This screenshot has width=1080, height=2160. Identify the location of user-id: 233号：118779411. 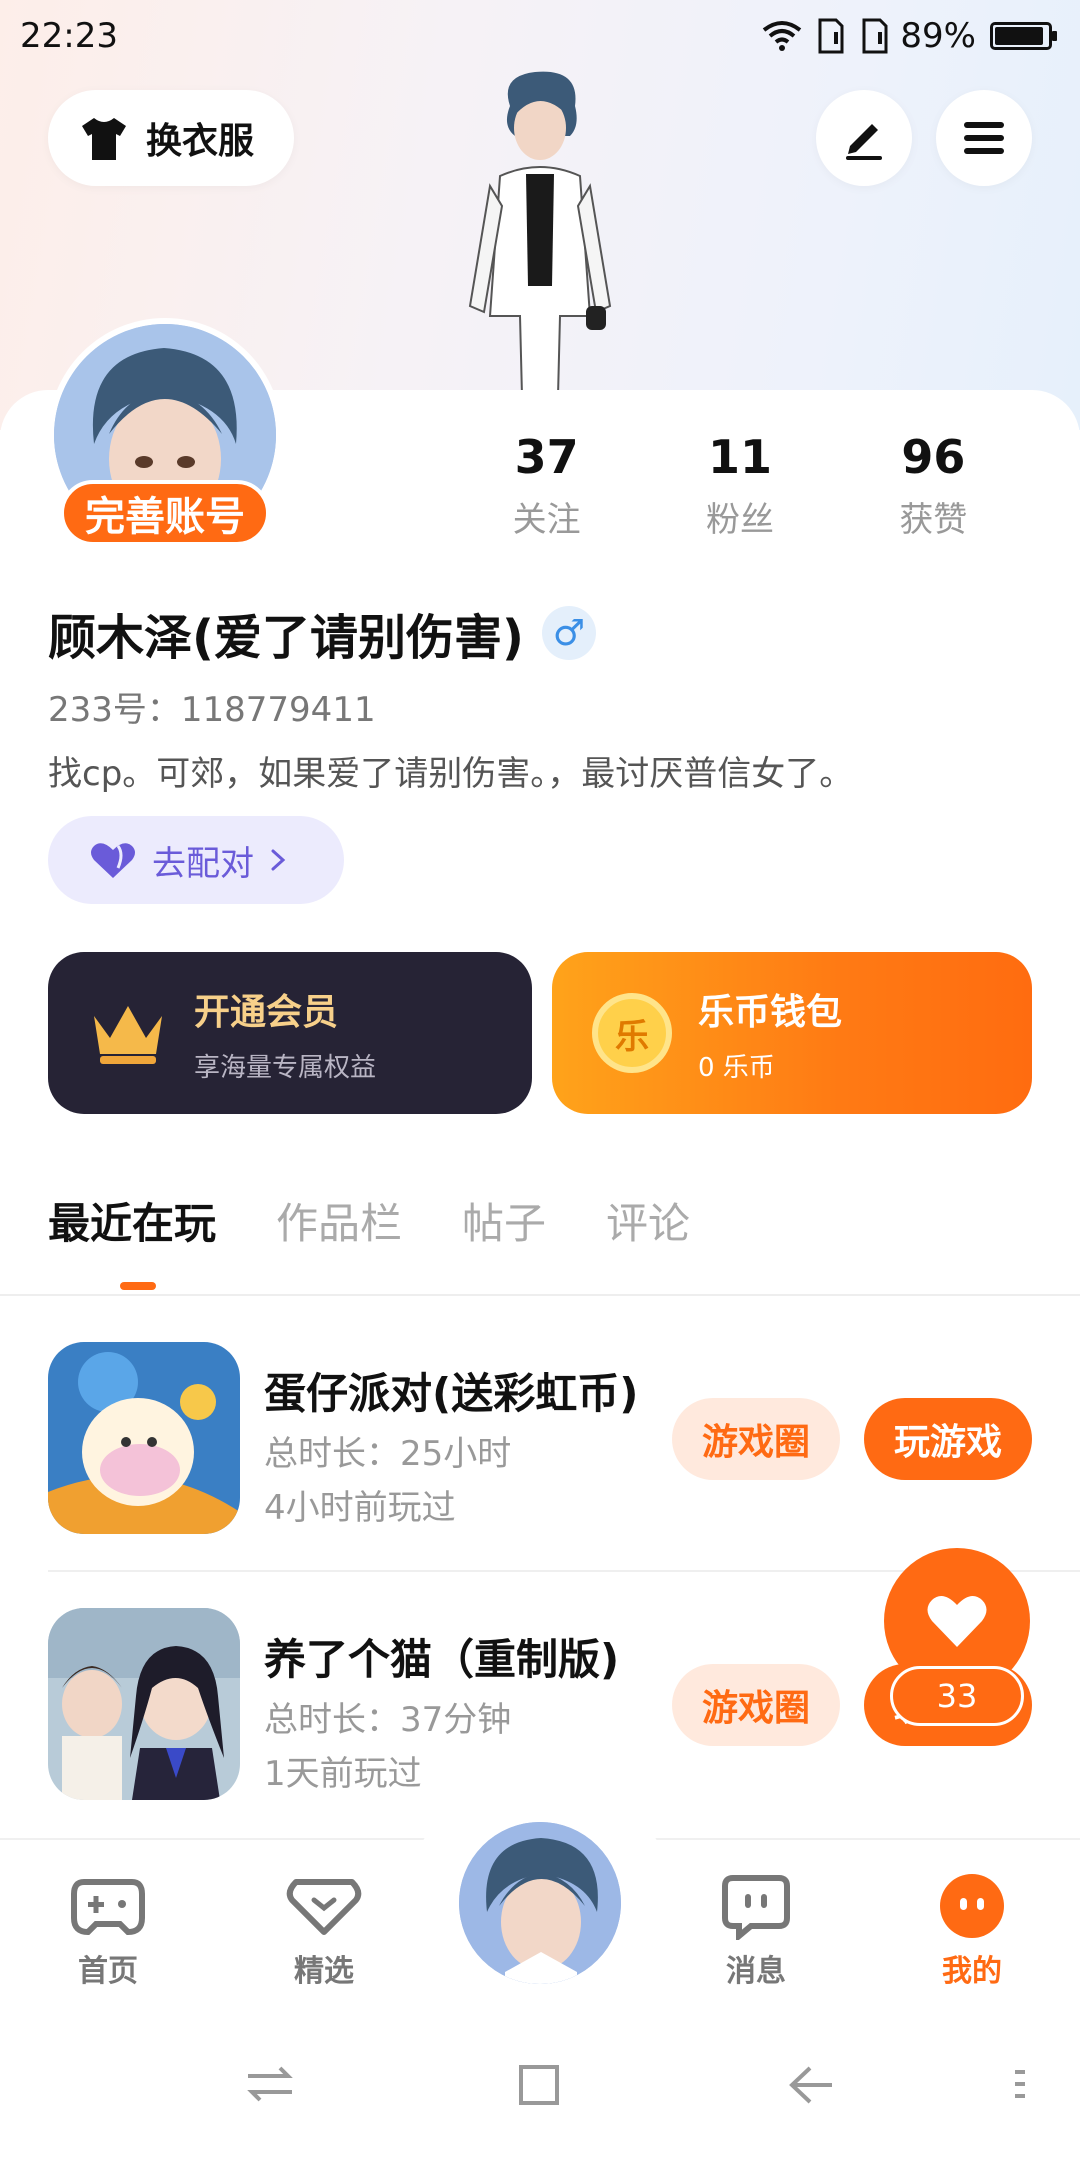
(212, 710).